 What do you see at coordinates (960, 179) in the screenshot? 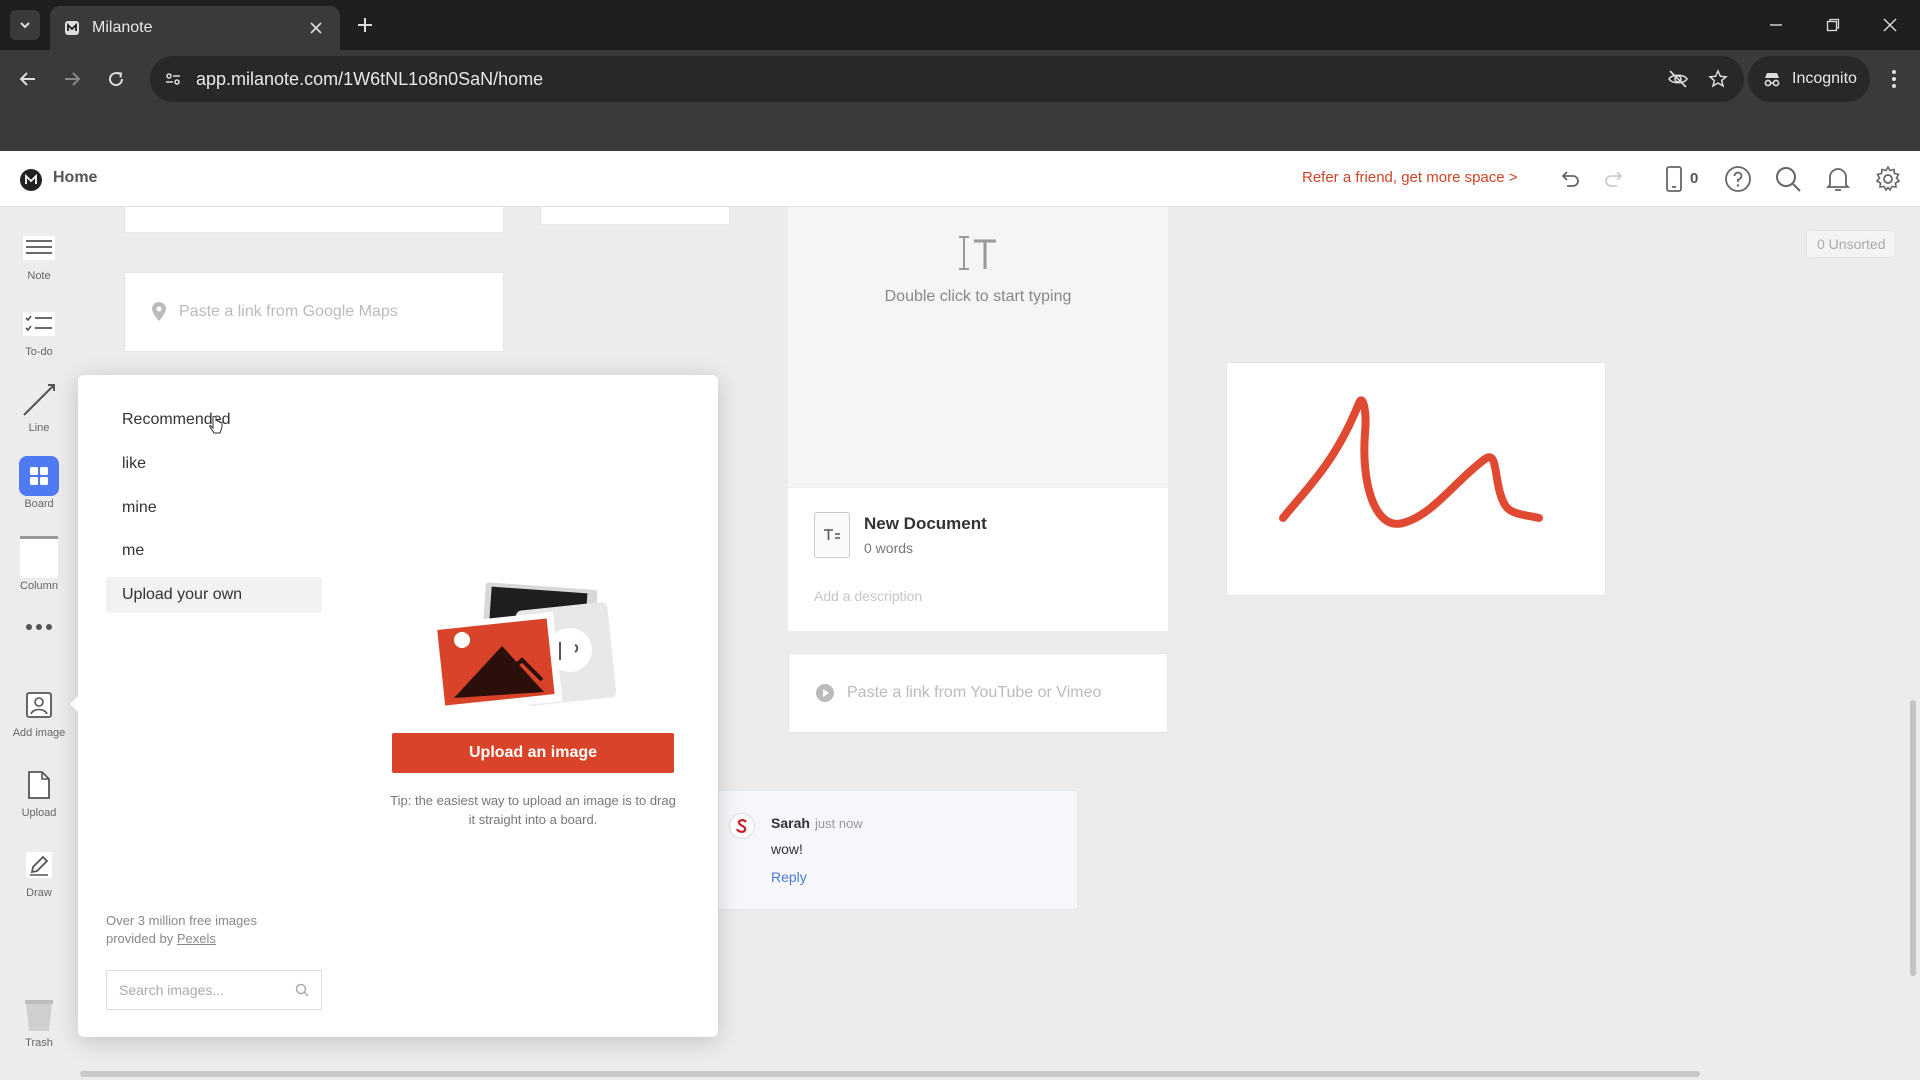
I see `app-header: Home Refer a friend, get more space > 0` at bounding box center [960, 179].